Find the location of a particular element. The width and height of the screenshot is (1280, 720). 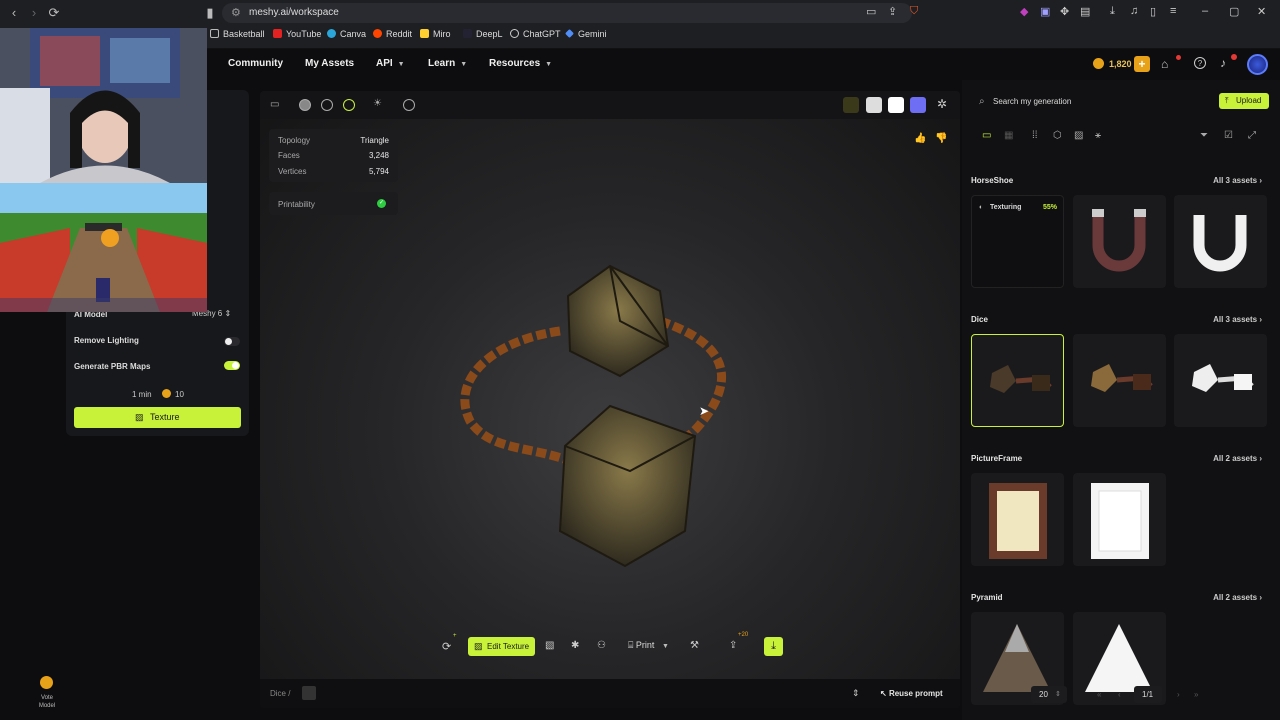

remesh-icon: ▧ is located at coordinates (549, 645).